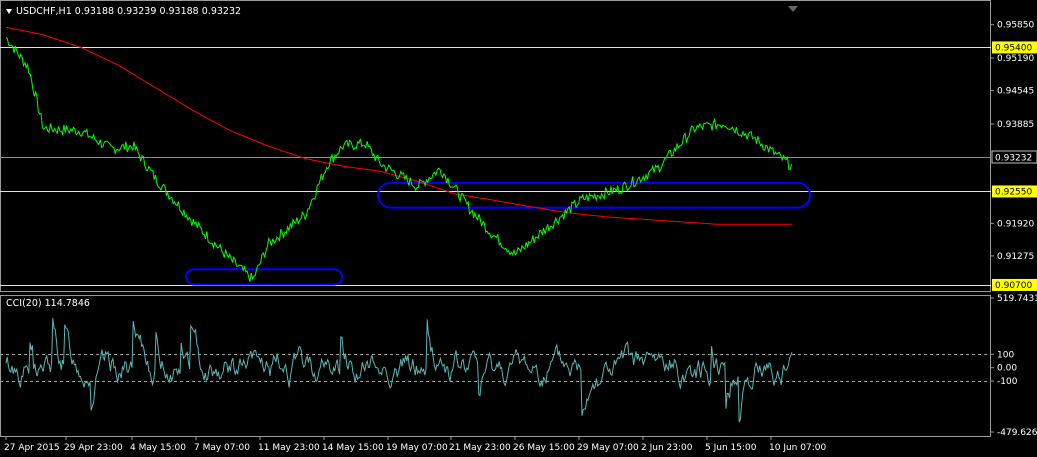 The width and height of the screenshot is (1037, 457). I want to click on cci-tick-label-3: -100, so click(1007, 382).